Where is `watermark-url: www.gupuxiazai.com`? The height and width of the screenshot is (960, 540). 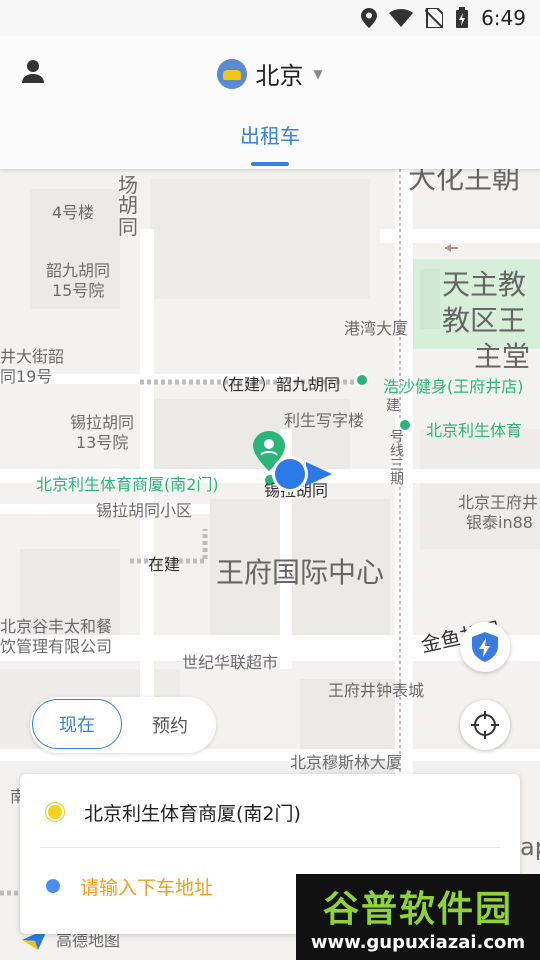
watermark-url: www.gupuxiazai.com is located at coordinates (418, 942).